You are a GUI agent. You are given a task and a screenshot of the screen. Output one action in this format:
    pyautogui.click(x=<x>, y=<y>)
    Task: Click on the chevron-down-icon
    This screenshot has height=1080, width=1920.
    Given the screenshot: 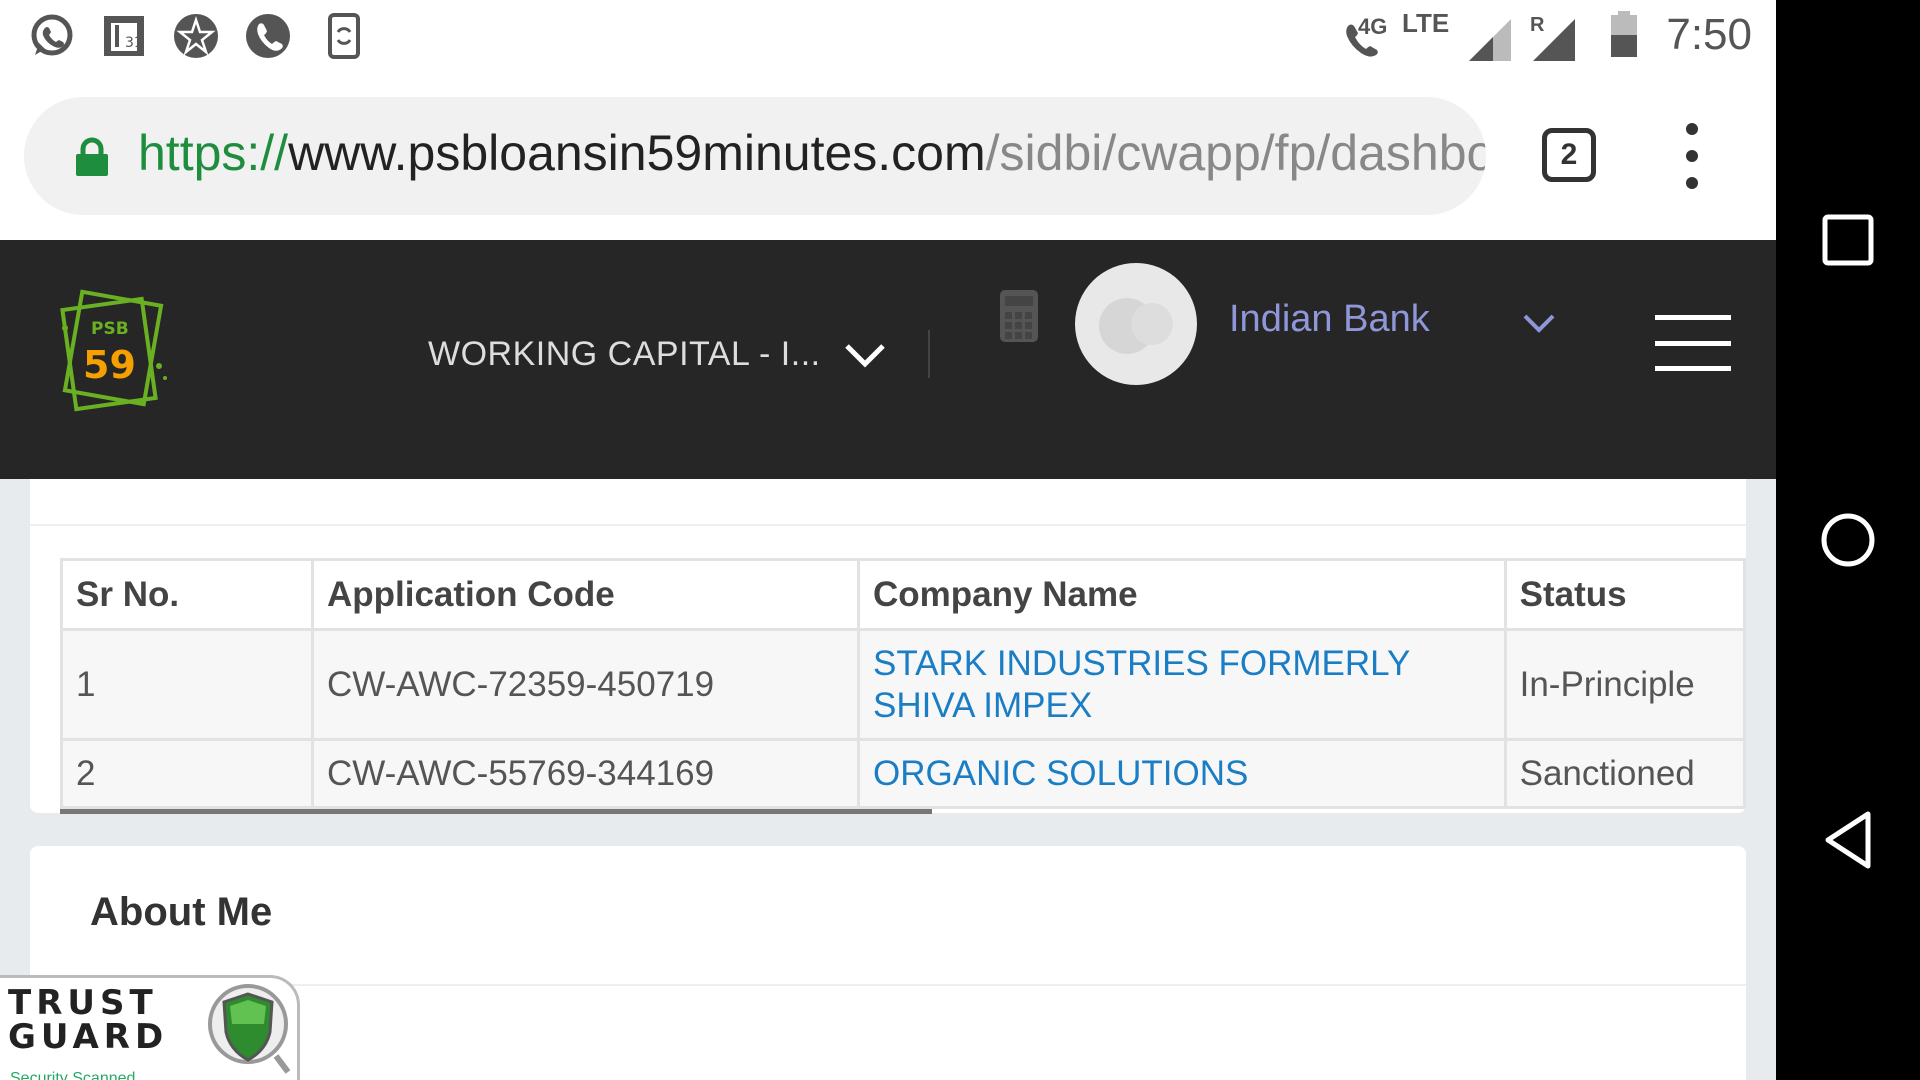 What is the action you would take?
    pyautogui.click(x=865, y=356)
    